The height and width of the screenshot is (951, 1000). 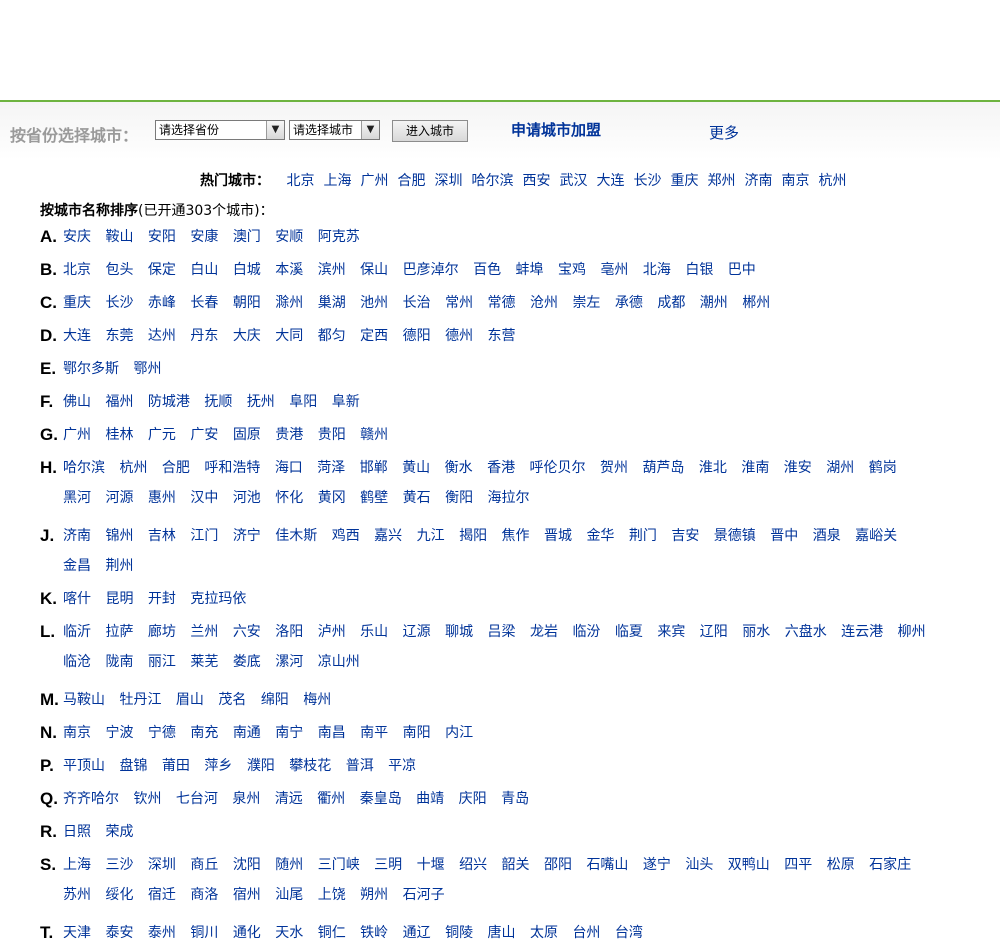 I want to click on city-link: 九江, so click(x=431, y=536).